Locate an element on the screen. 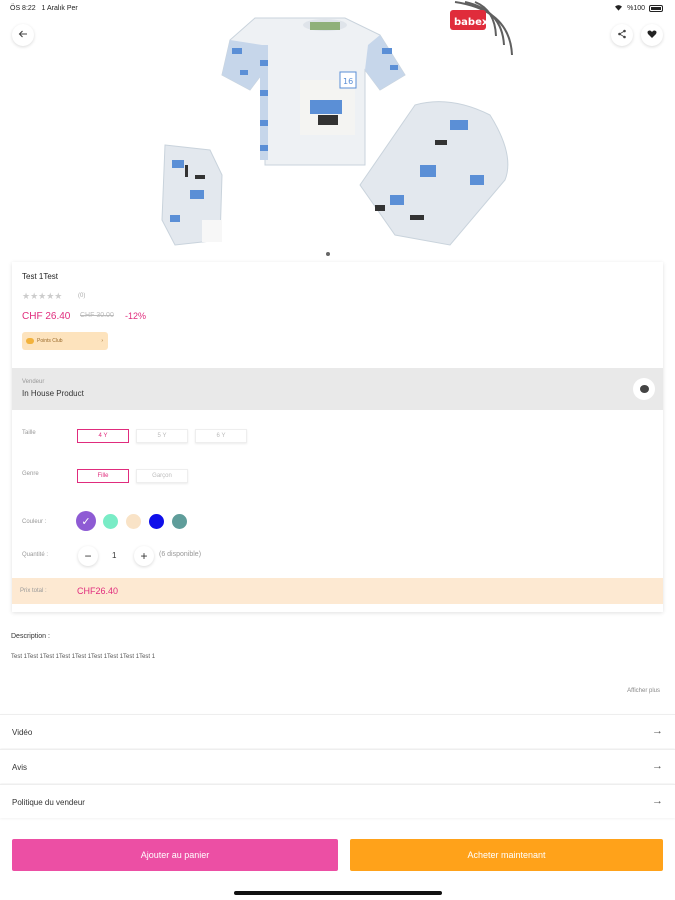 The image size is (675, 900). wifi-icon is located at coordinates (618, 8).